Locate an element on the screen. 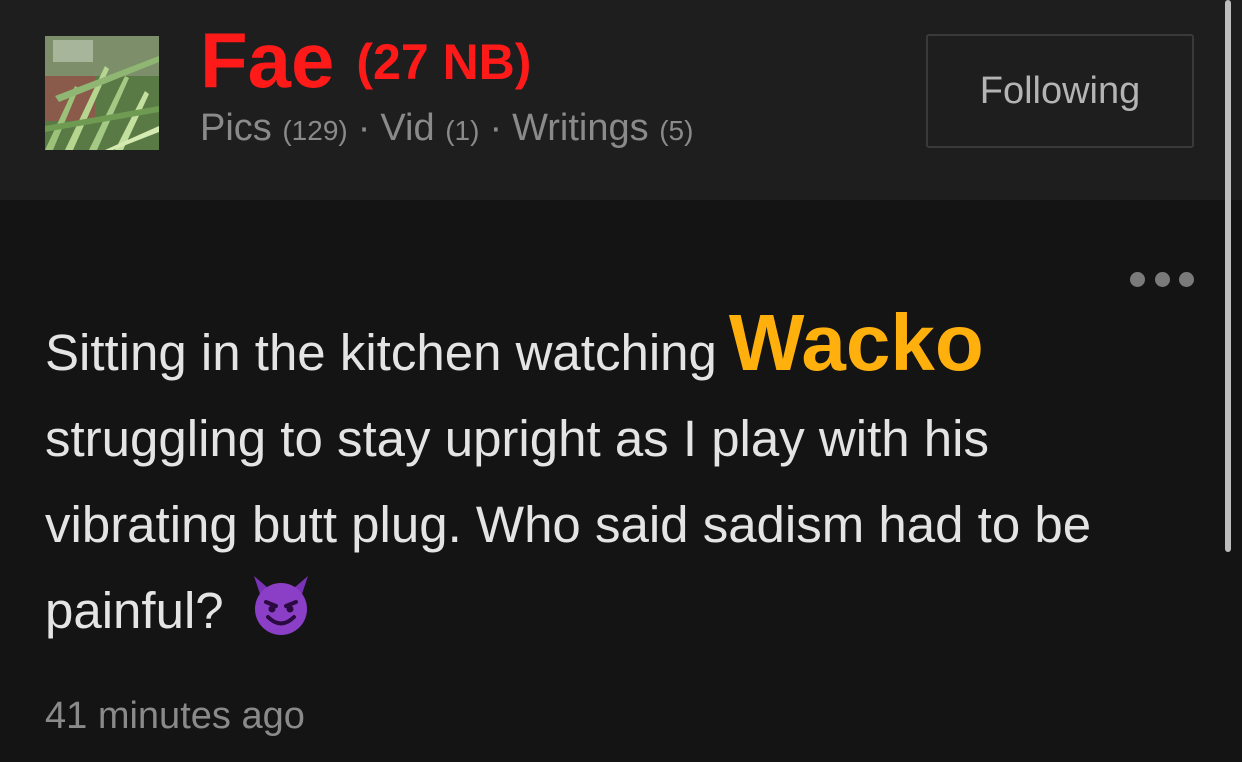 This screenshot has height=762, width=1242. profile-title: Fae (27 NB) is located at coordinates (365, 60).